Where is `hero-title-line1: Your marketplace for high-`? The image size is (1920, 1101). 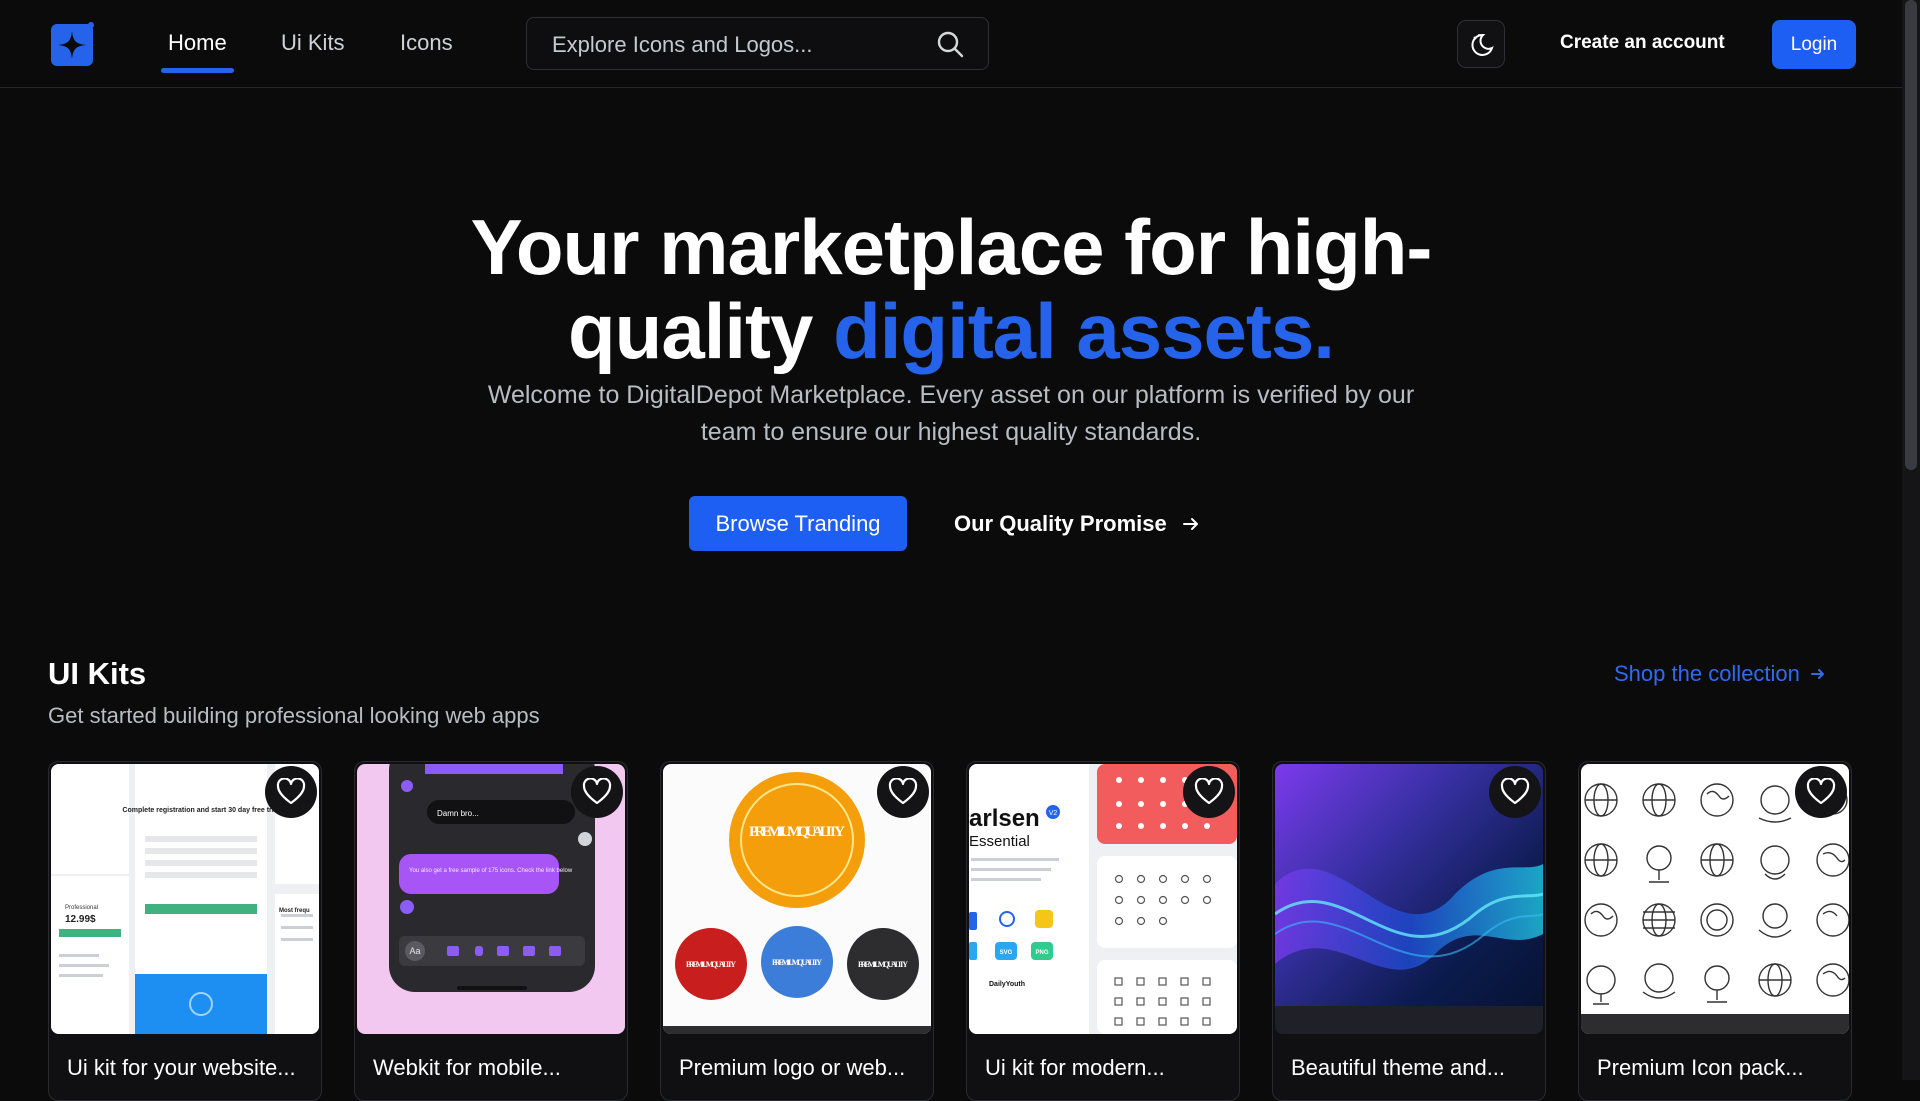
hero-title-line1: Your marketplace for high- is located at coordinates (951, 247).